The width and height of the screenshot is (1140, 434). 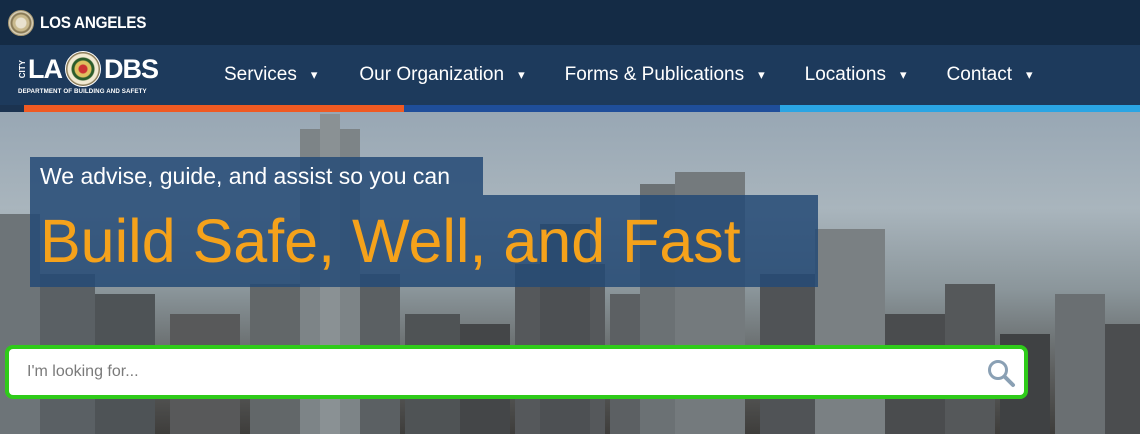 I want to click on search-icon, so click(x=1001, y=373).